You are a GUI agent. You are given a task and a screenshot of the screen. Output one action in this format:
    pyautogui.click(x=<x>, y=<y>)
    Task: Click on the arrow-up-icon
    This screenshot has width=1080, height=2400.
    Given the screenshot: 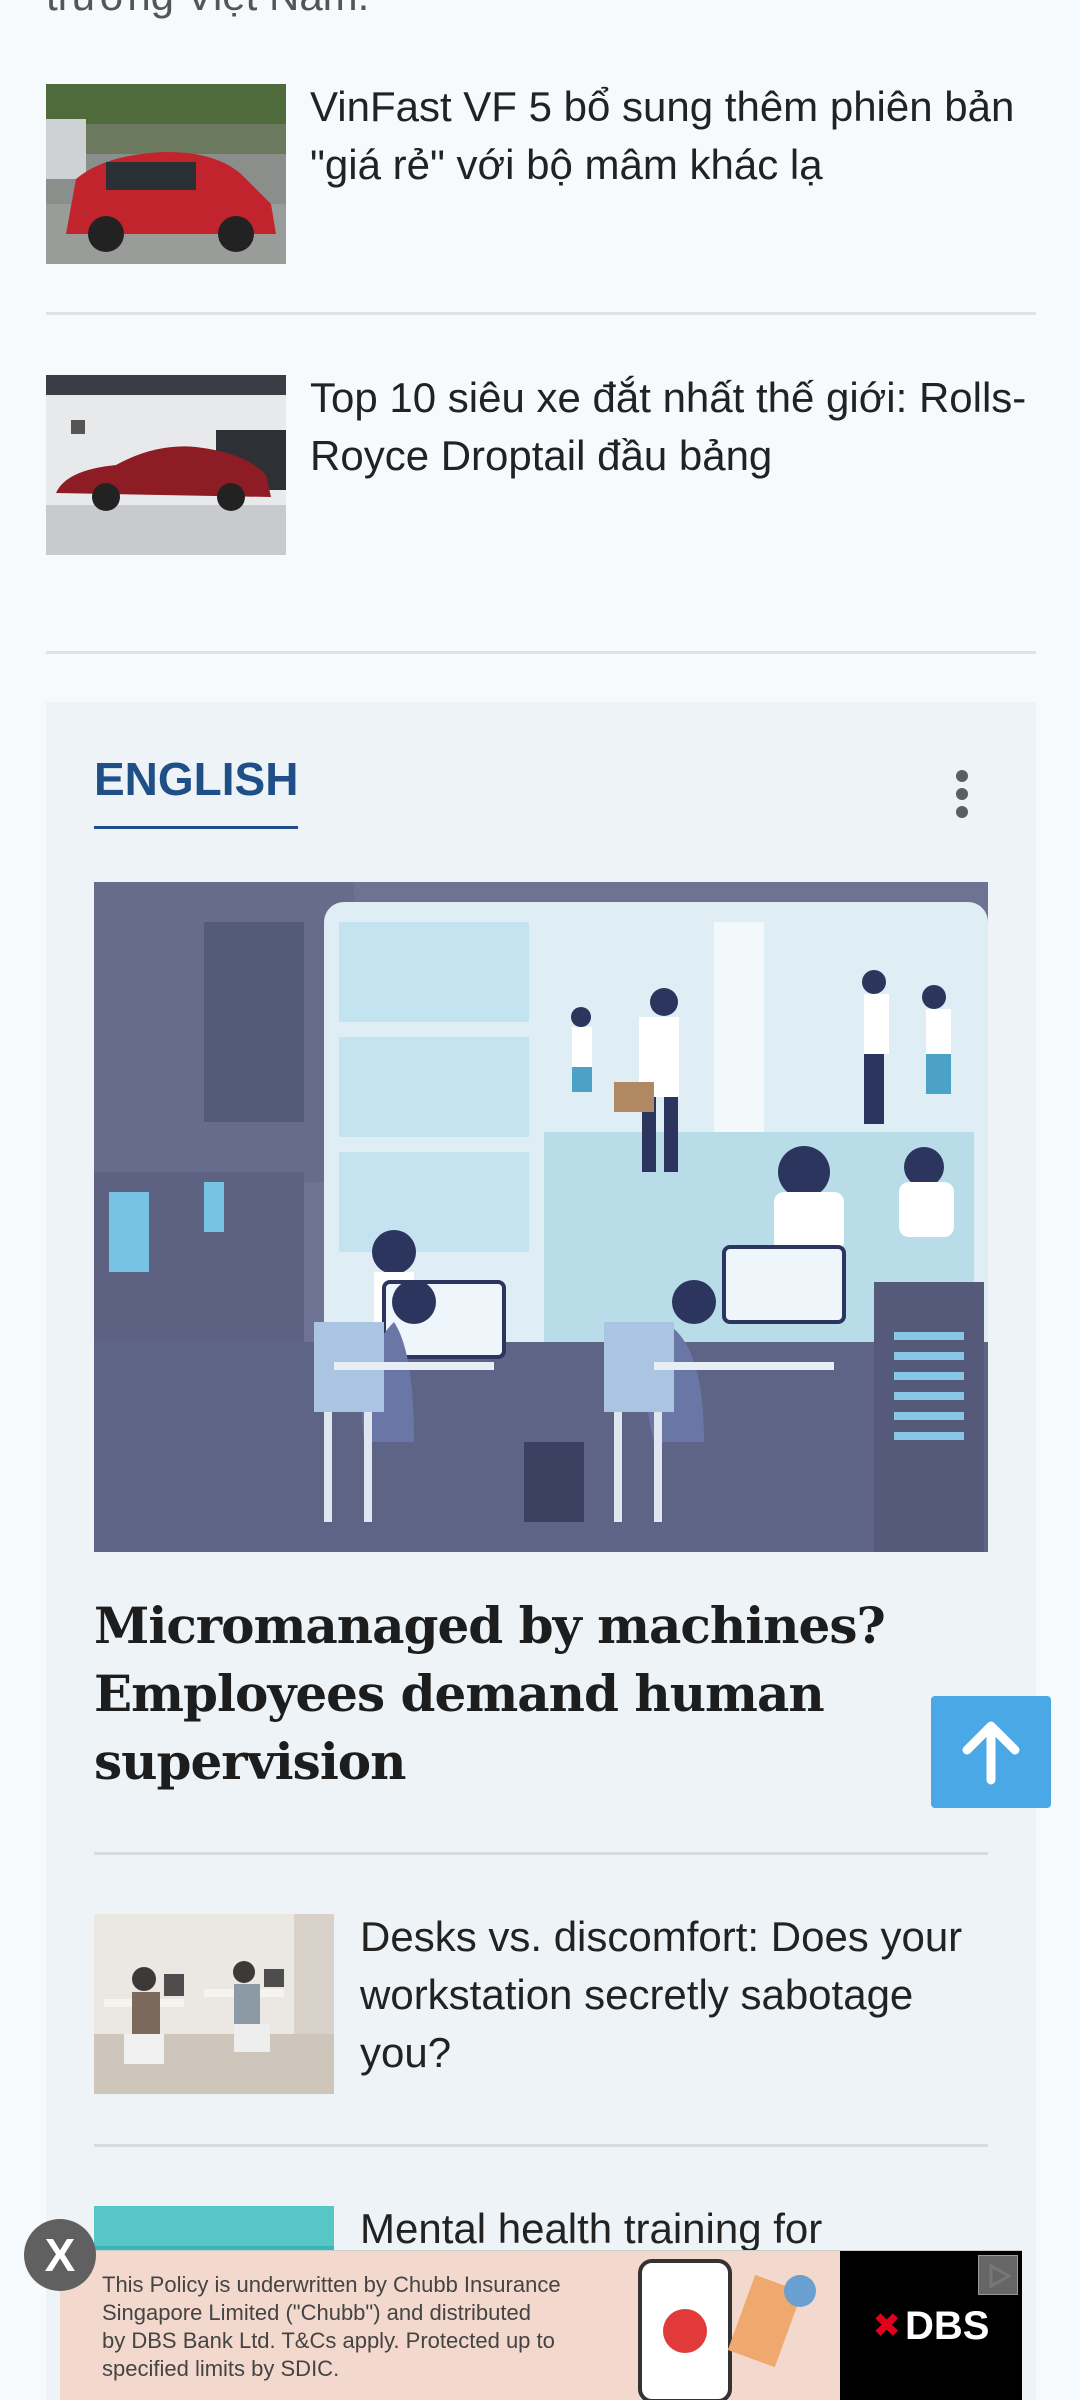 What is the action you would take?
    pyautogui.click(x=991, y=1753)
    